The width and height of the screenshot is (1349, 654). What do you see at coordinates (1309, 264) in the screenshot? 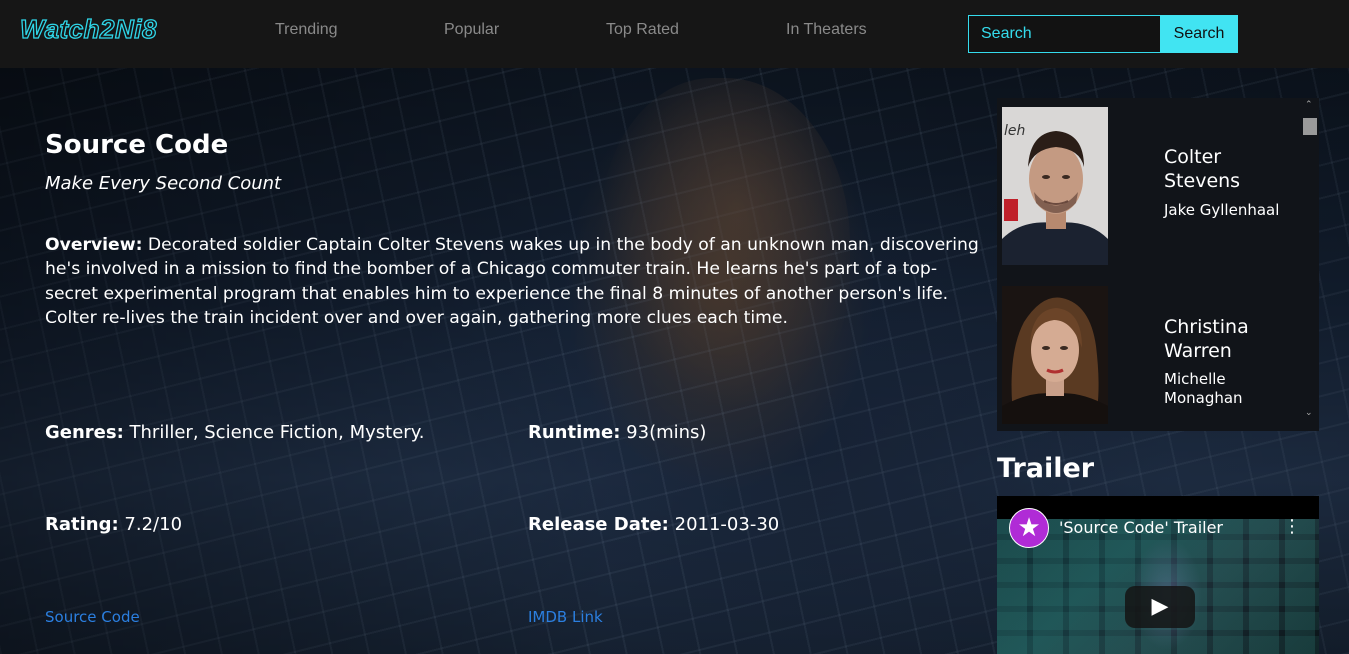
I see `cast-scrollbar: ⌃ ⌄` at bounding box center [1309, 264].